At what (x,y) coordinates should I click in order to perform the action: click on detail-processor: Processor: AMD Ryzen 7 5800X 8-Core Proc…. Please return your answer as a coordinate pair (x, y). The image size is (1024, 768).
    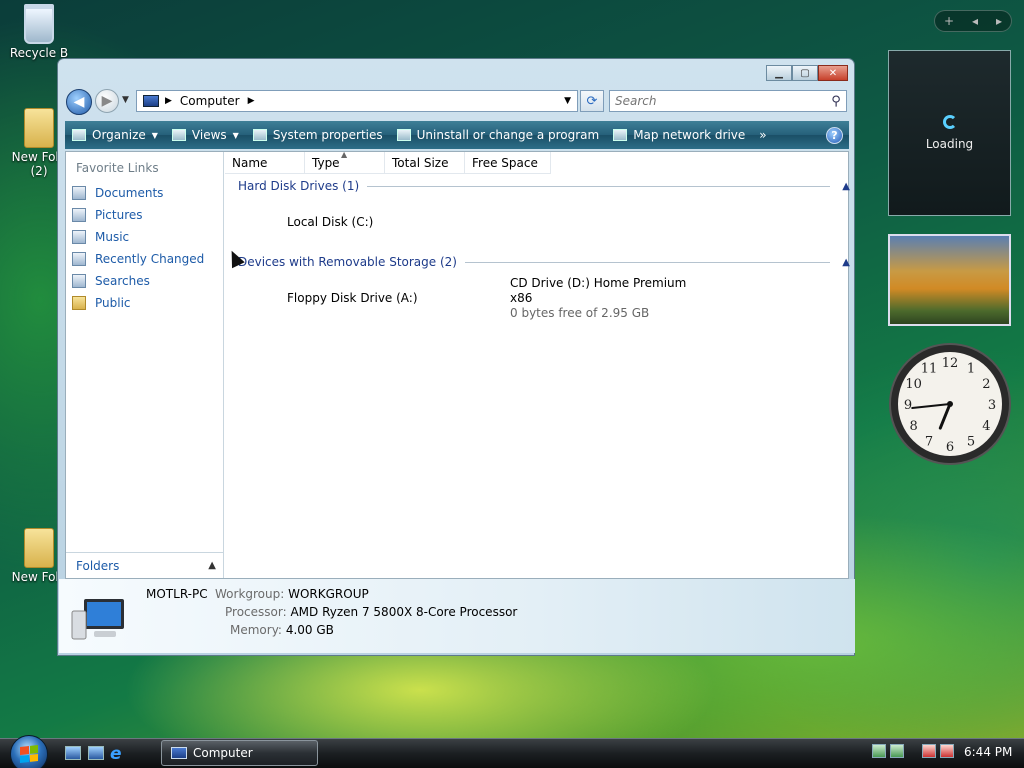
    Looking at the image, I should click on (371, 612).